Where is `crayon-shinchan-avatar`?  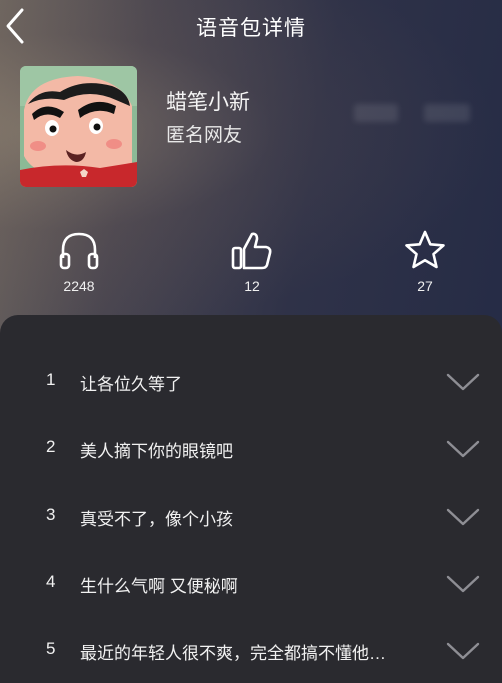
crayon-shinchan-avatar is located at coordinates (78, 126).